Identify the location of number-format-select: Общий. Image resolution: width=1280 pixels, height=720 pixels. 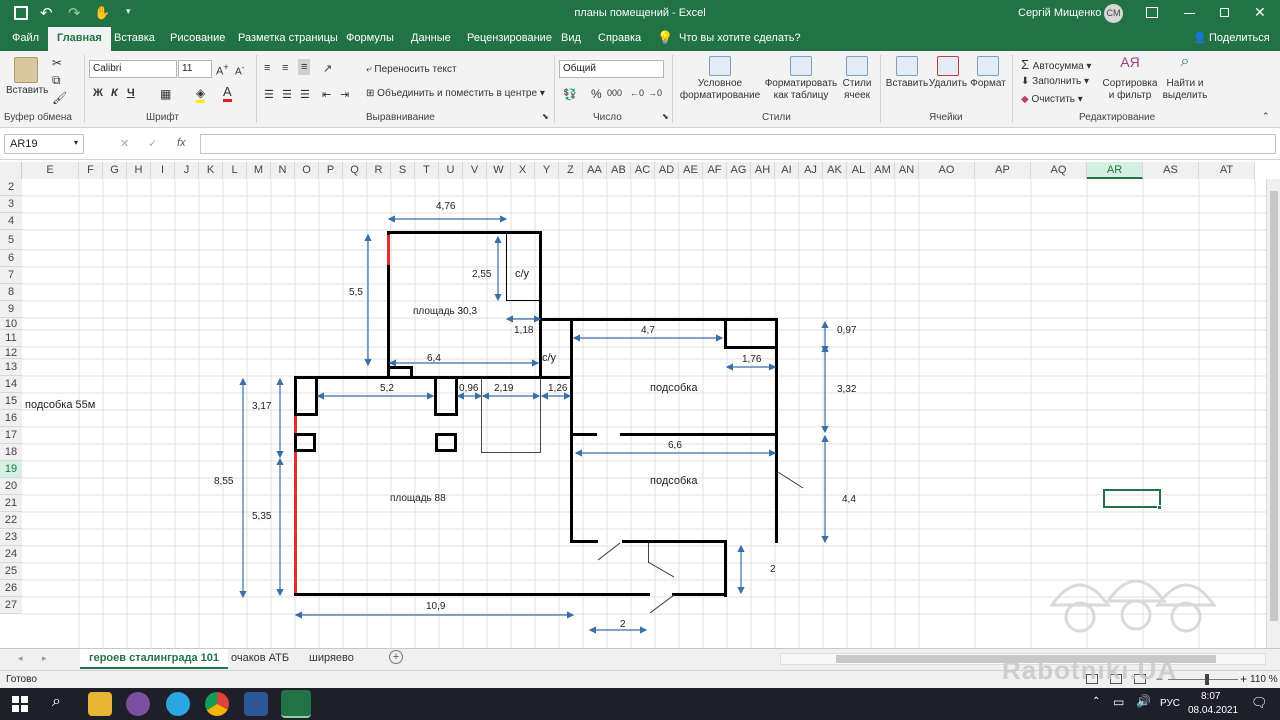
(611, 69).